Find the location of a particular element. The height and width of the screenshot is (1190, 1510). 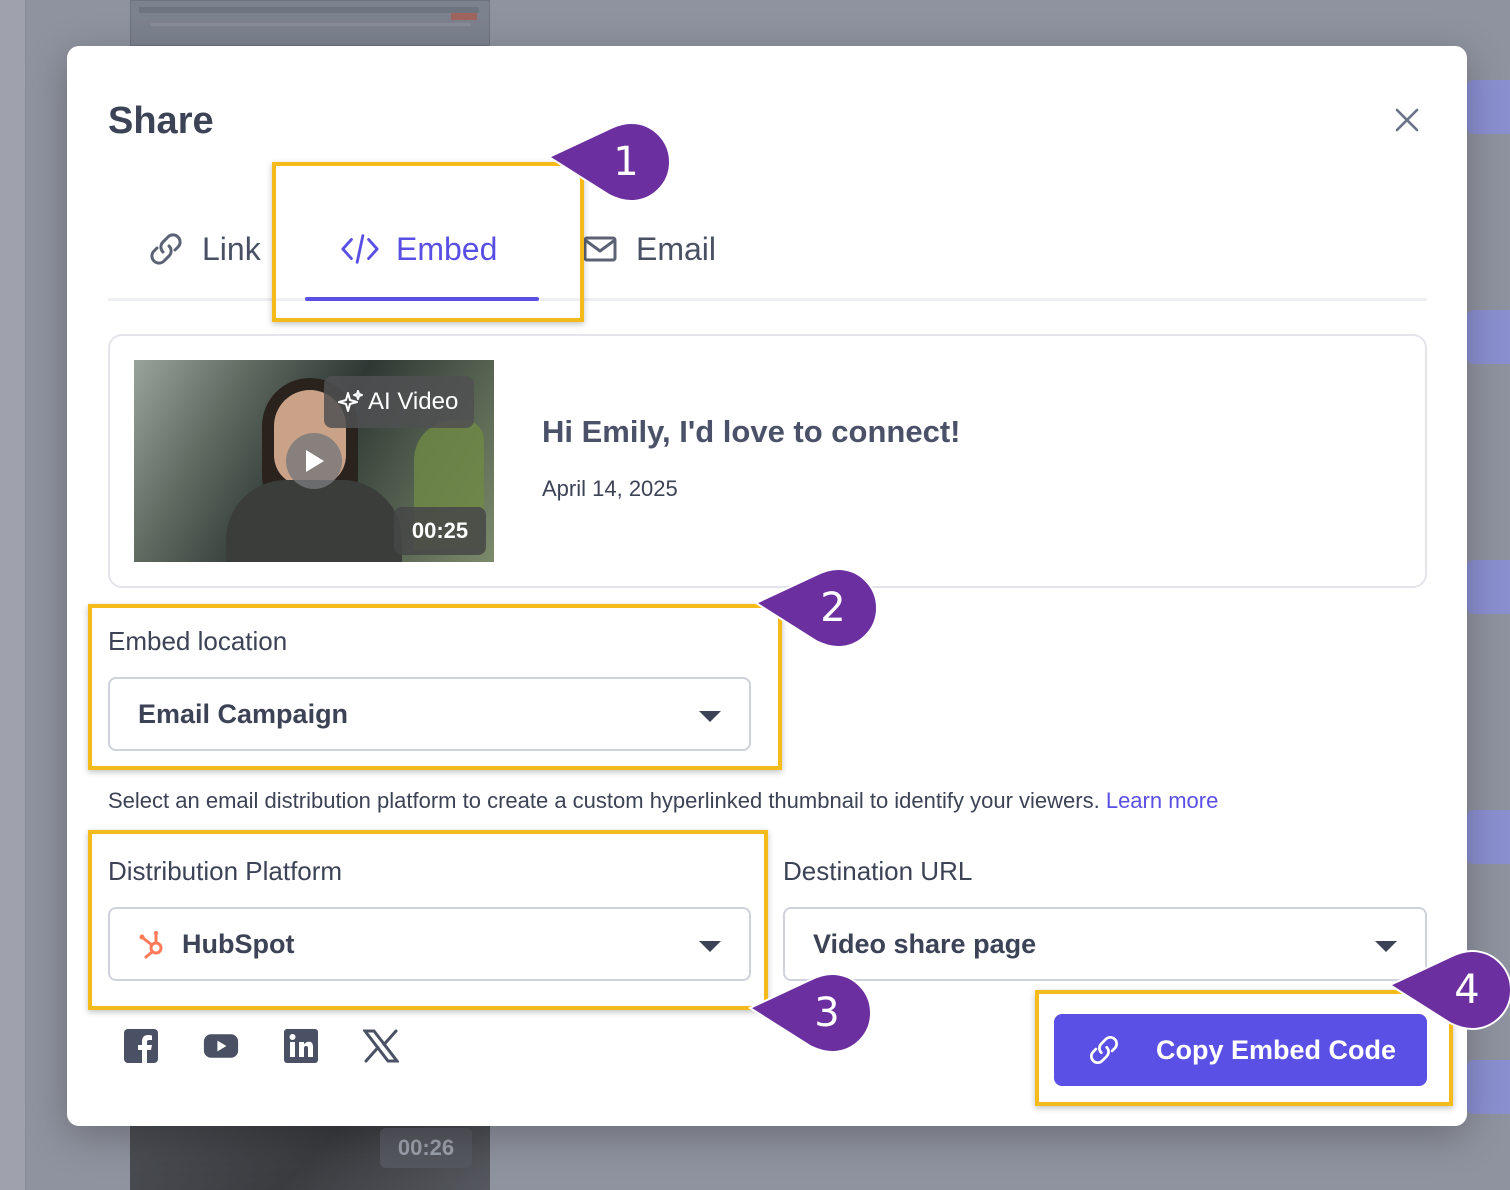

tab-email: Email is located at coordinates (648, 249).